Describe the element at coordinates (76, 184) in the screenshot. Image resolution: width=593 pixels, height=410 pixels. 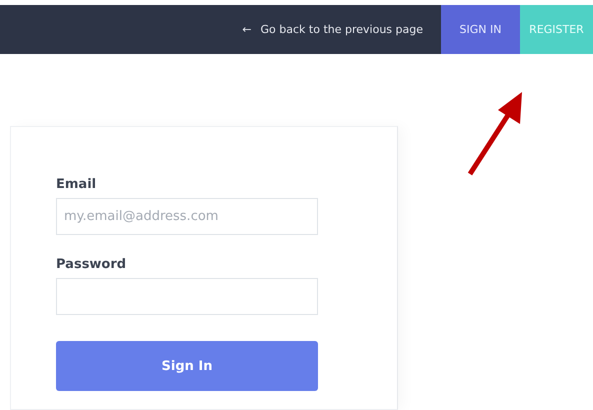
I see `field-label: Email` at that location.